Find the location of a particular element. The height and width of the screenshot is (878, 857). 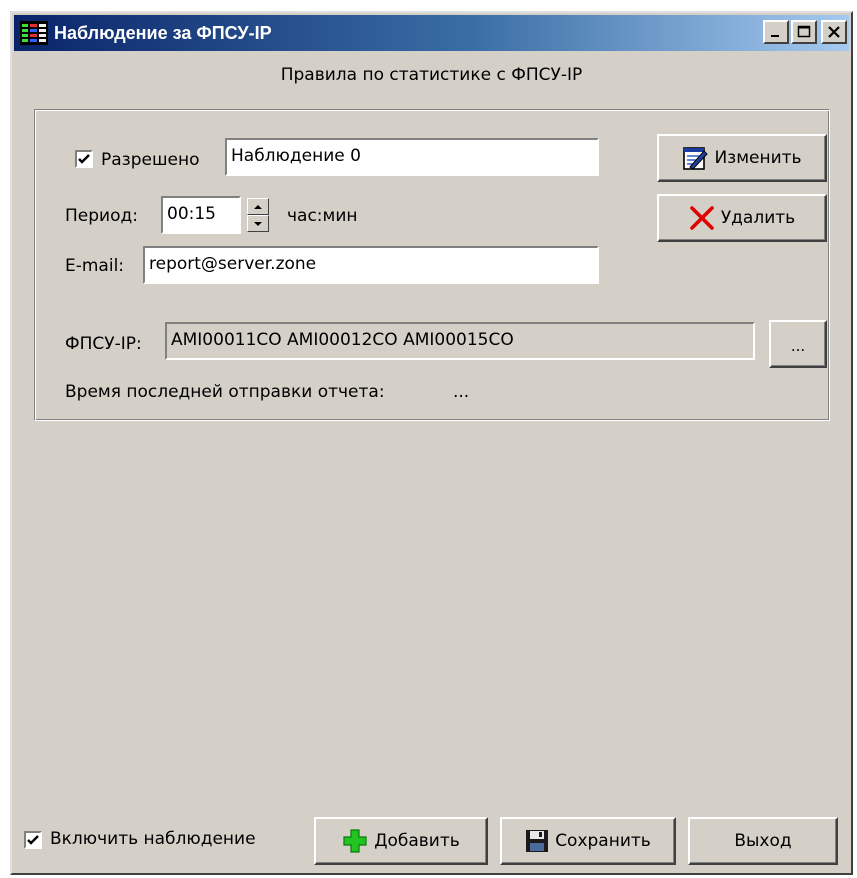

green-plus-icon is located at coordinates (355, 841).